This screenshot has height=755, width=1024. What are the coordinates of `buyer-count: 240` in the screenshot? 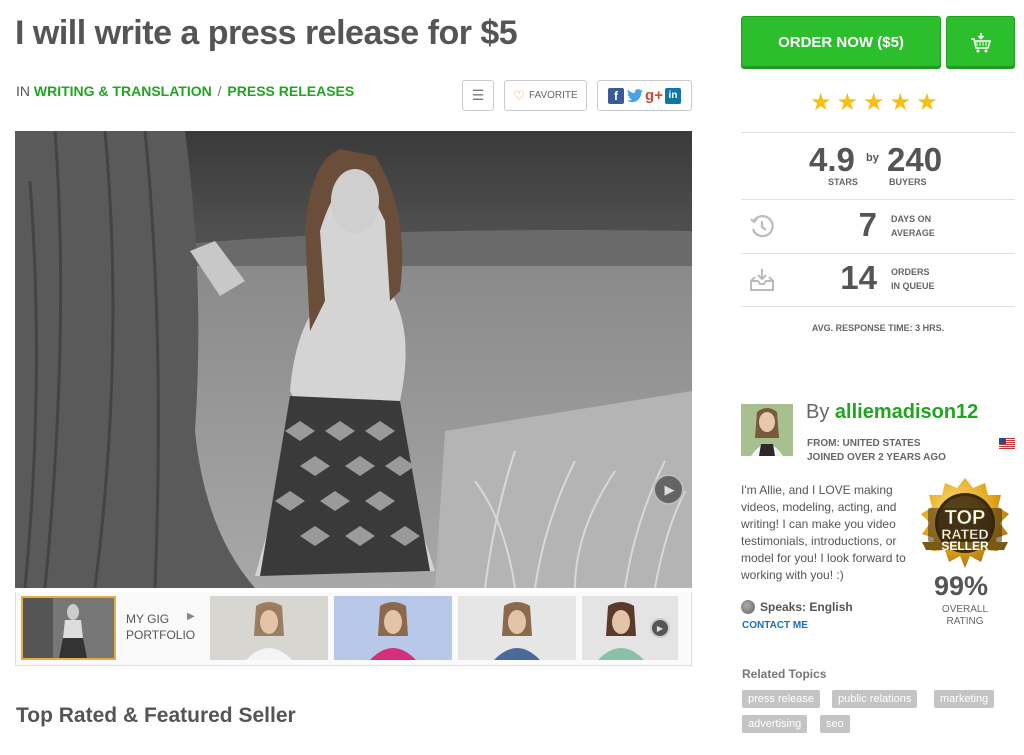 It's located at (915, 159).